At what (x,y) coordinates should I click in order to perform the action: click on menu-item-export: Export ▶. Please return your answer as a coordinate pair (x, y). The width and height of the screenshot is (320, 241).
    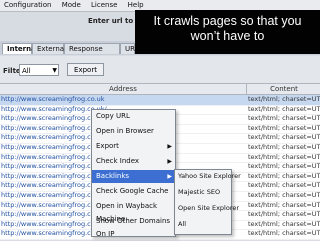
    Looking at the image, I should click on (133, 146).